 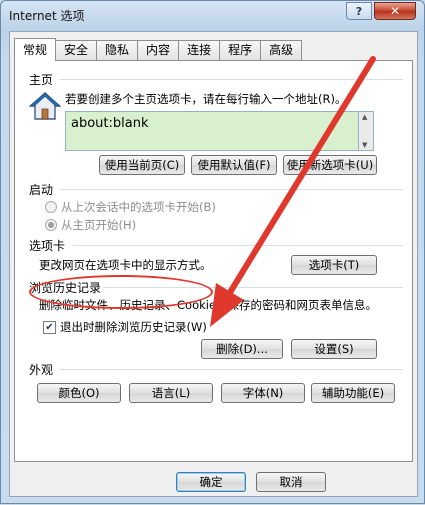 What do you see at coordinates (35, 49) in the screenshot?
I see `tab-general: 常规` at bounding box center [35, 49].